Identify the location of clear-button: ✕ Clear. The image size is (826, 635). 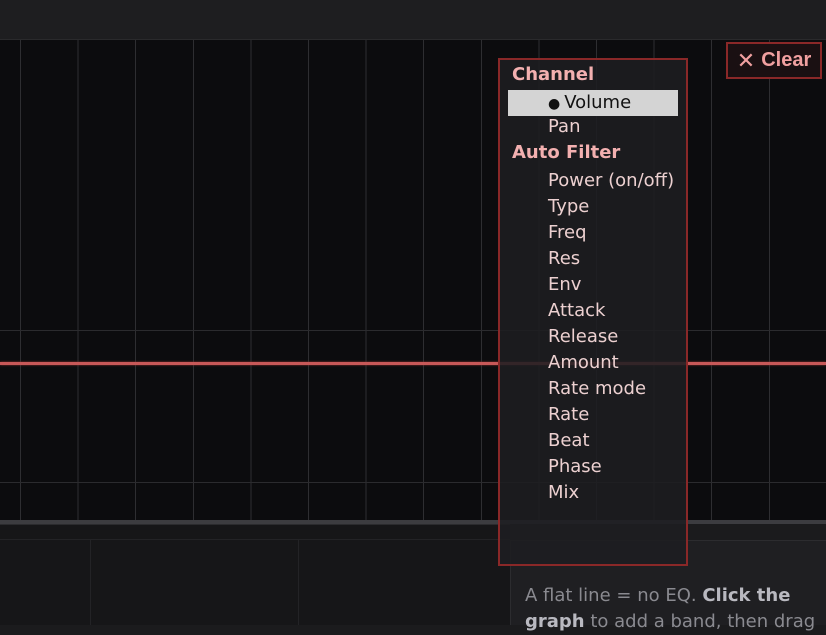
(774, 60).